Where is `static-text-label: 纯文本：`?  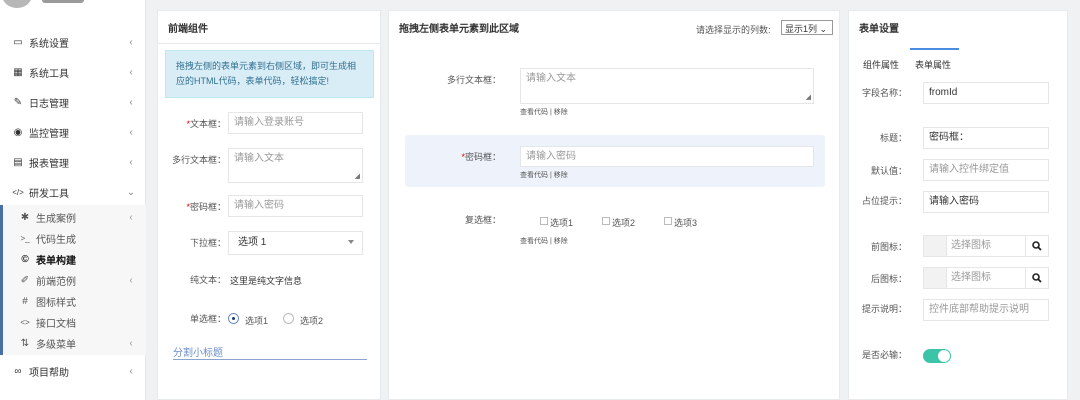
static-text-label: 纯文本： is located at coordinates (207, 280).